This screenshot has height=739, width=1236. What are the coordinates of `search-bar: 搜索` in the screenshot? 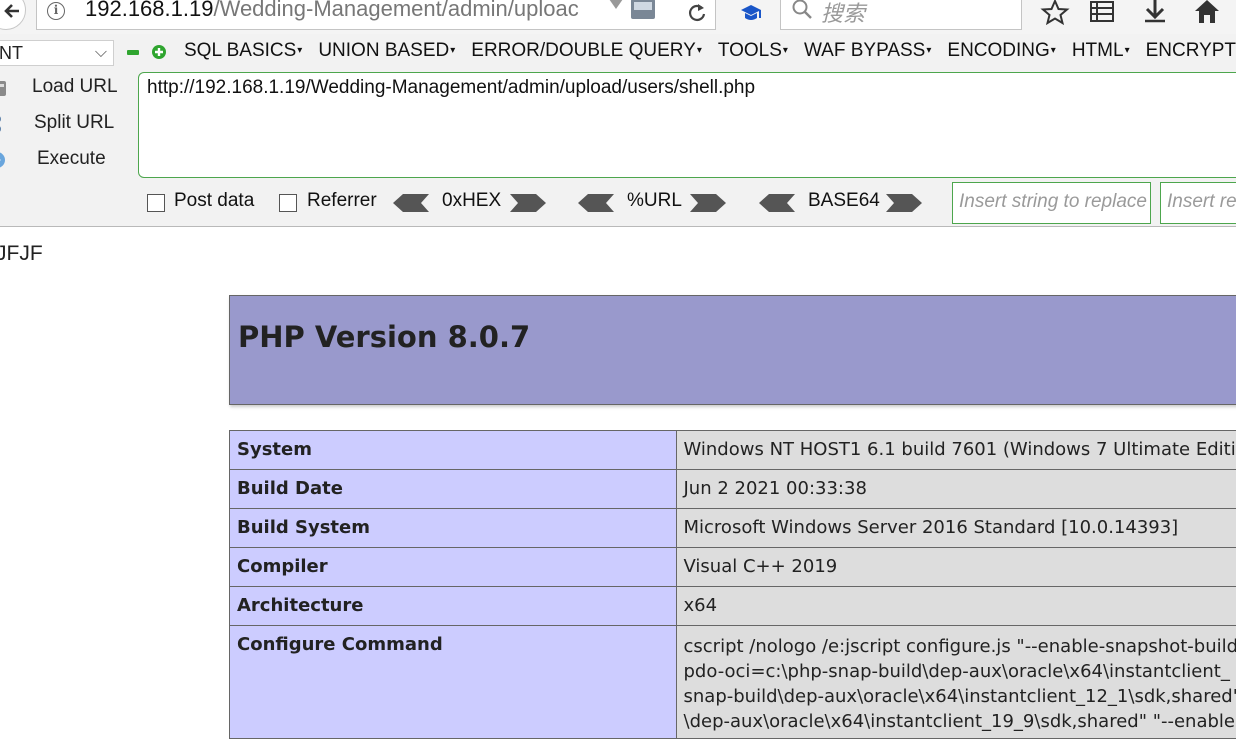 It's located at (901, 15).